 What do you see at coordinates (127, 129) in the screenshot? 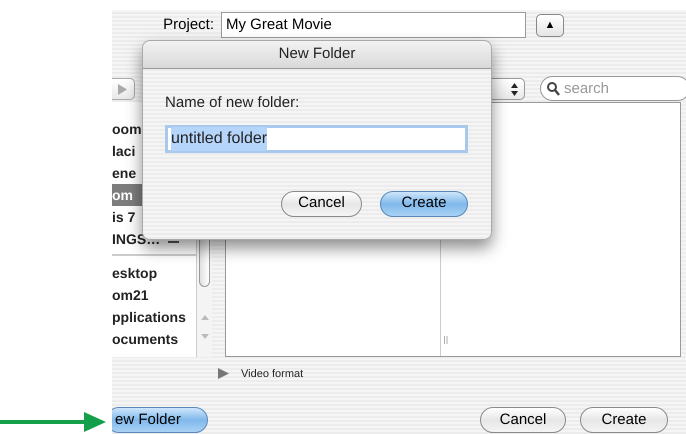
I see `sidebar-item: oom` at bounding box center [127, 129].